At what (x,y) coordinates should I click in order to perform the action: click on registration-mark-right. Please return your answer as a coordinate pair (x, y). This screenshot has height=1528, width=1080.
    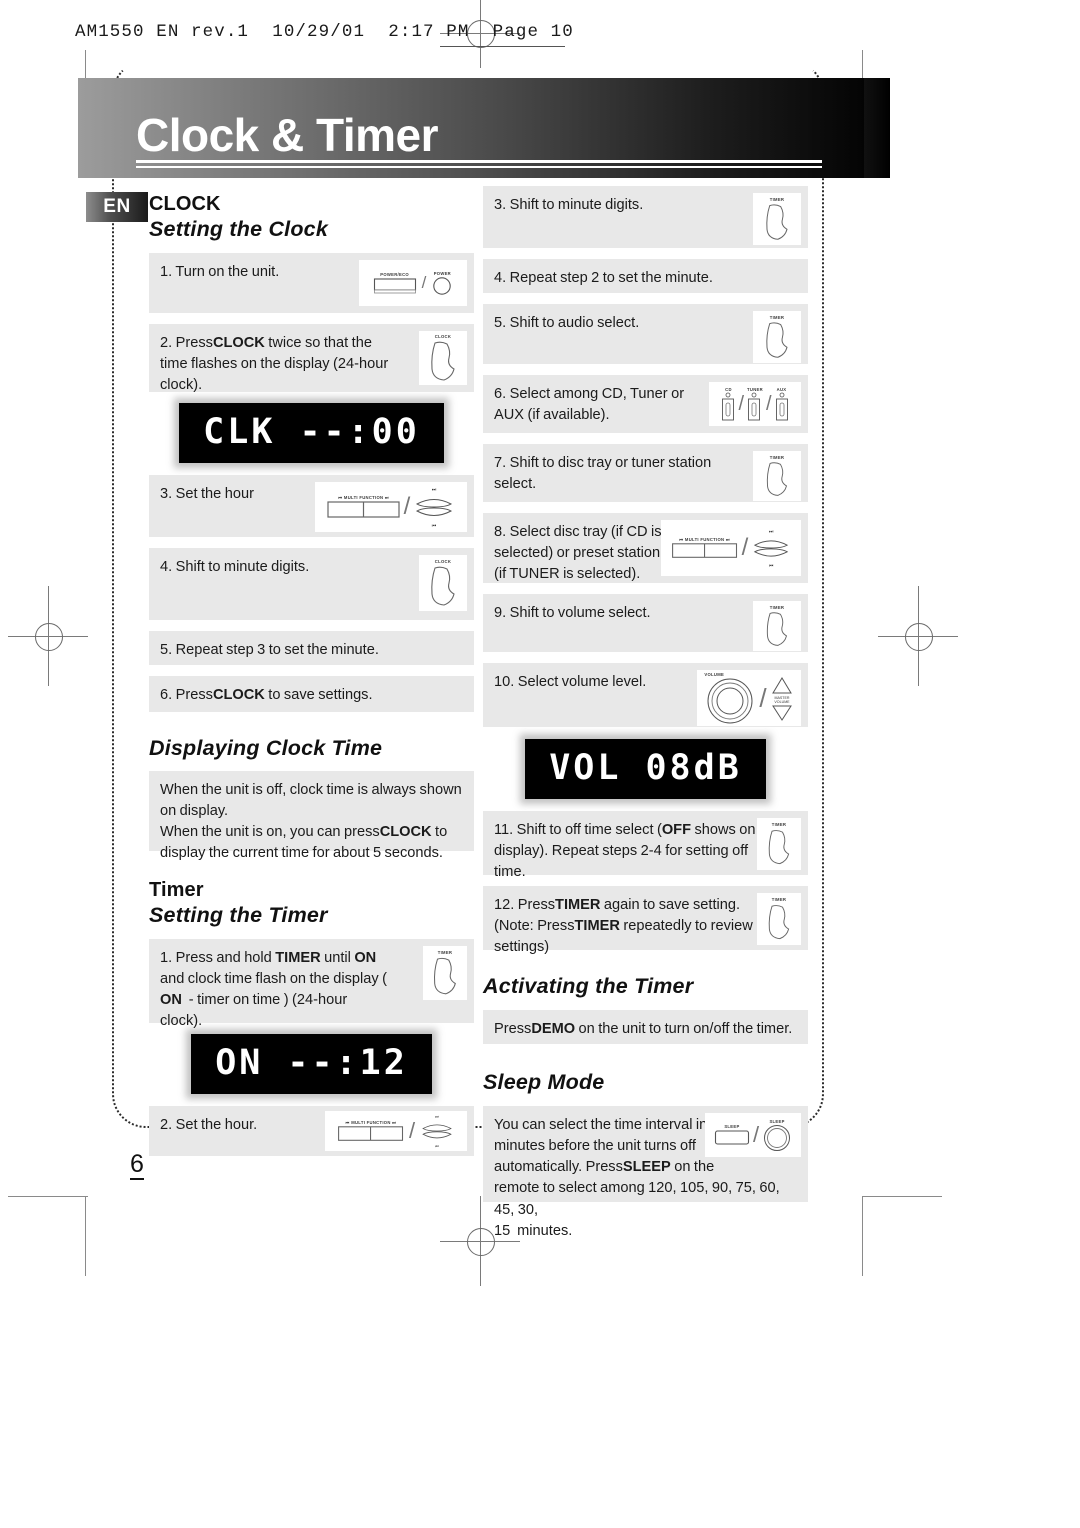
    Looking at the image, I should click on (918, 636).